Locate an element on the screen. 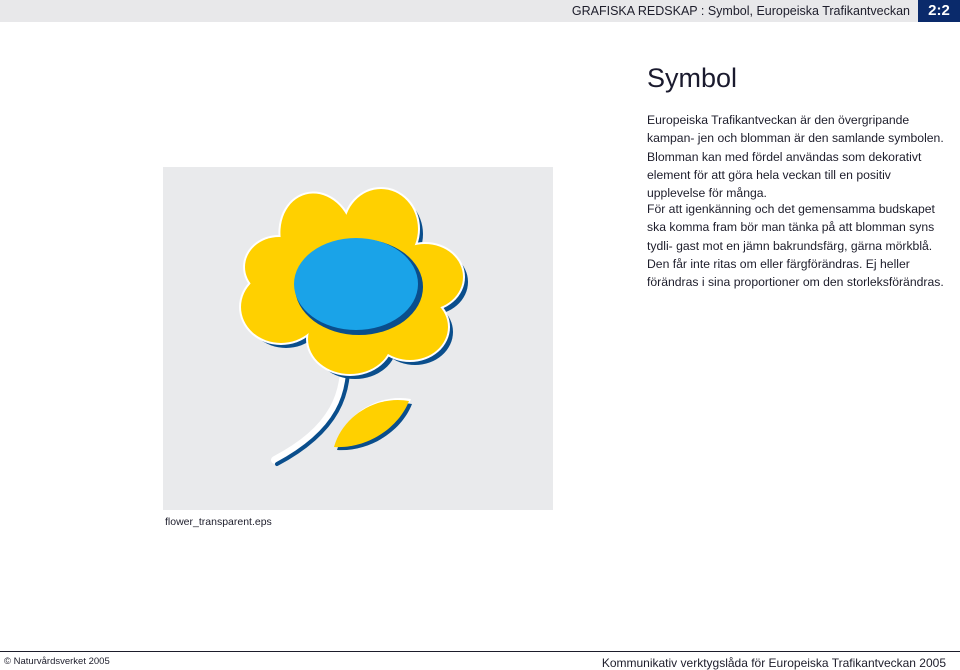  figure-caption: flower_transparent.eps is located at coordinates (218, 522).